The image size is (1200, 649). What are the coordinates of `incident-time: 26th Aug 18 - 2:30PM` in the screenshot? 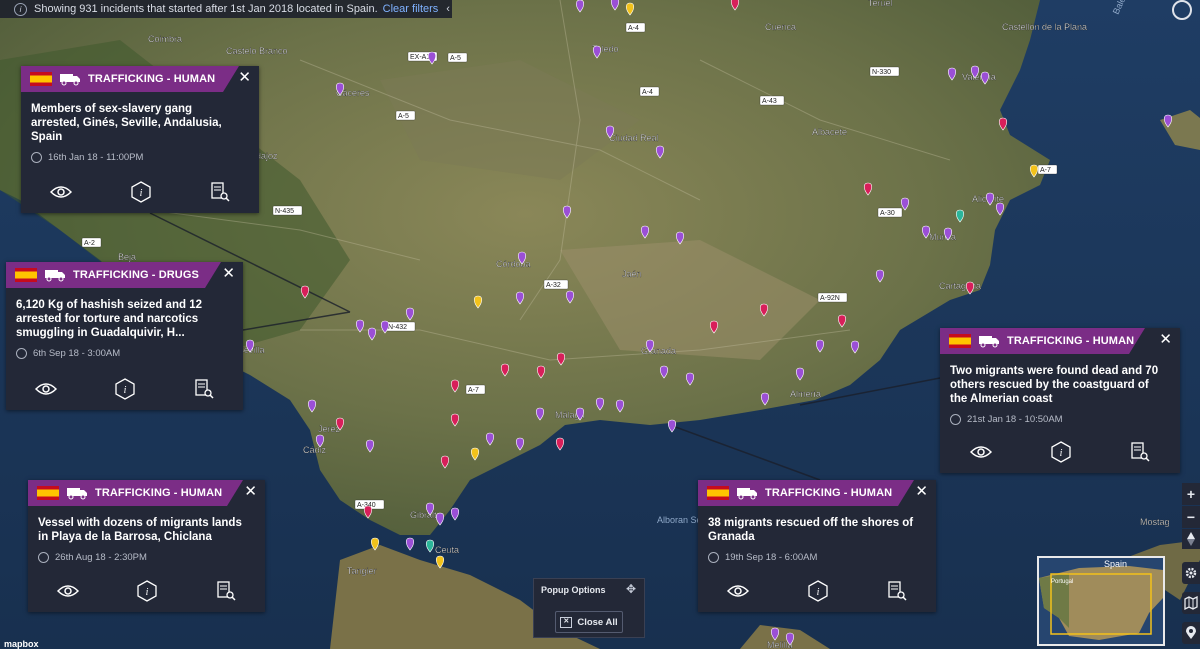 It's located at (101, 557).